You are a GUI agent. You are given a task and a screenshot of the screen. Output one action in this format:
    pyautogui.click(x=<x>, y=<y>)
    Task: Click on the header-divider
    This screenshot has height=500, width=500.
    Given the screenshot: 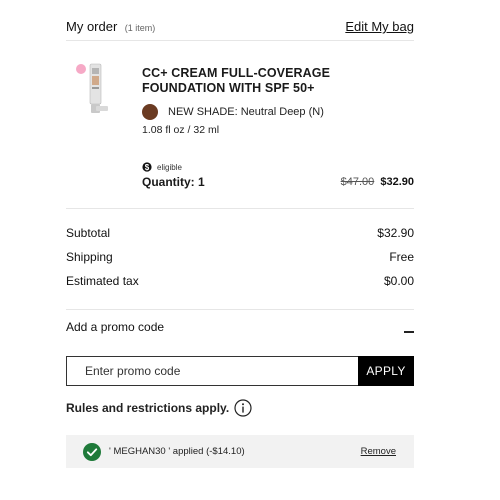 What is the action you would take?
    pyautogui.click(x=240, y=40)
    